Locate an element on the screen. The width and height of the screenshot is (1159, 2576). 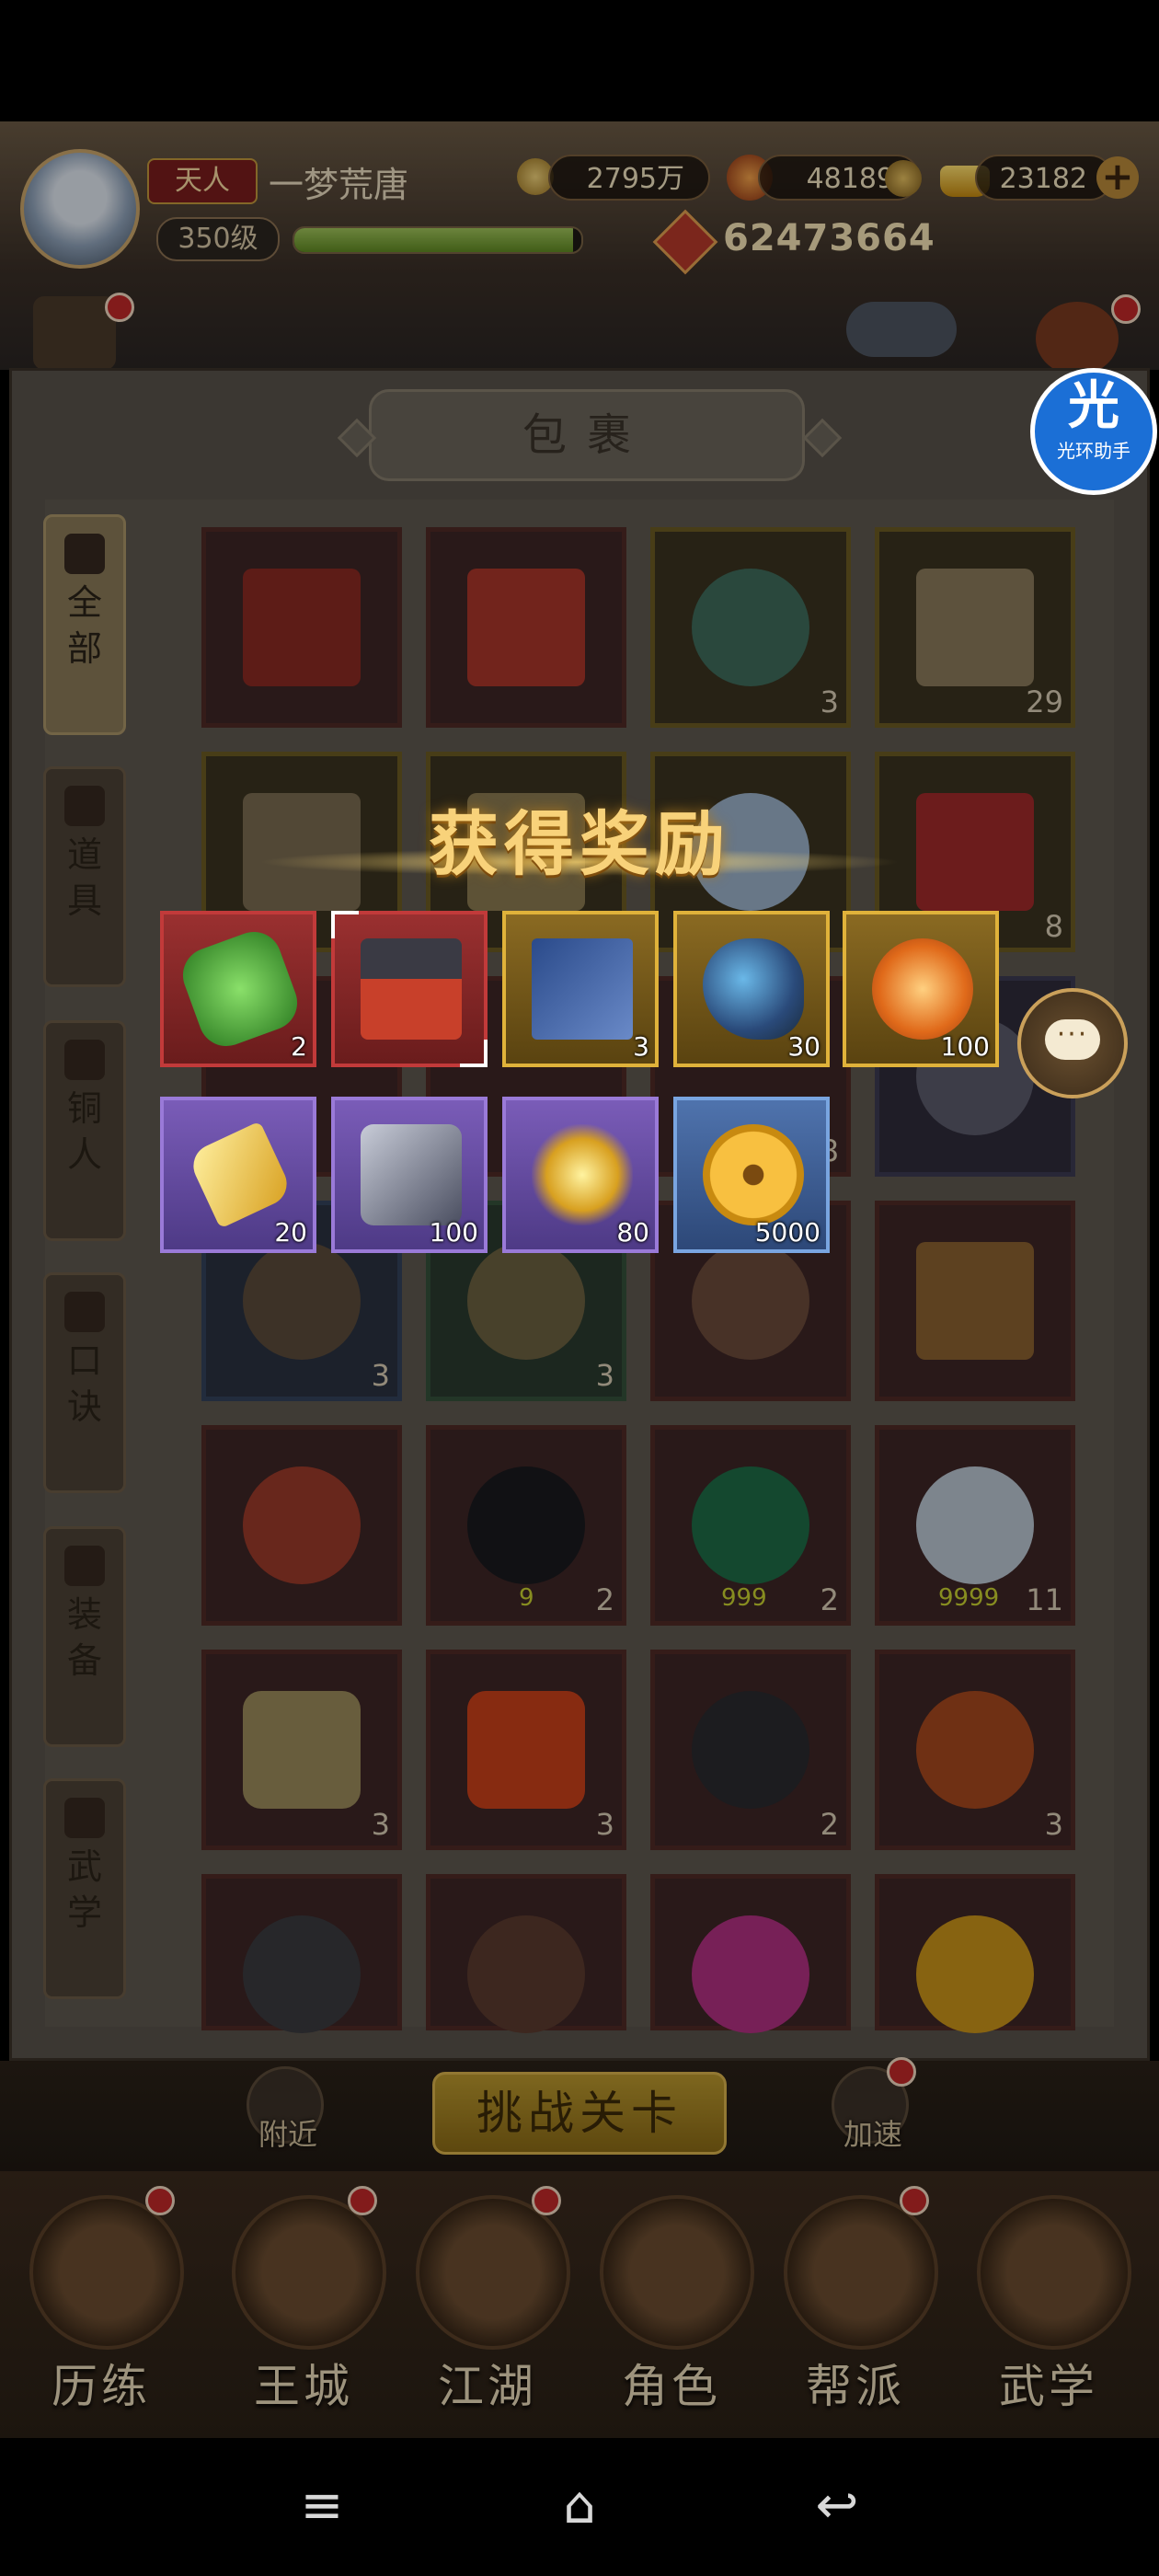
event-icon is located at coordinates (901, 329).